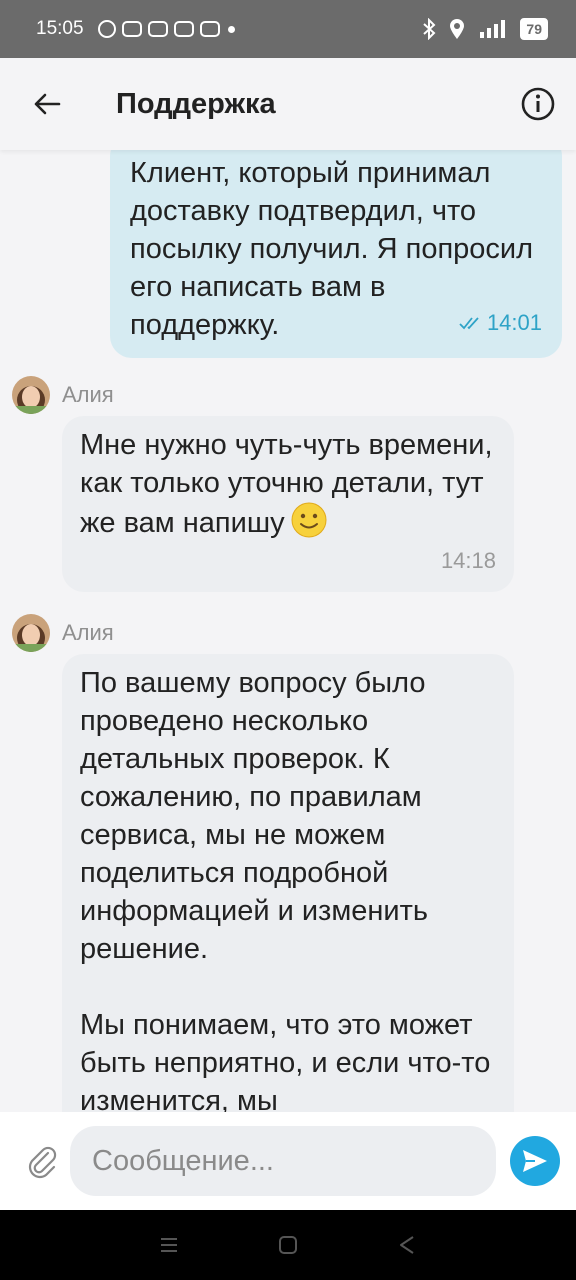  What do you see at coordinates (60, 28) in the screenshot?
I see `status-time: 15:05` at bounding box center [60, 28].